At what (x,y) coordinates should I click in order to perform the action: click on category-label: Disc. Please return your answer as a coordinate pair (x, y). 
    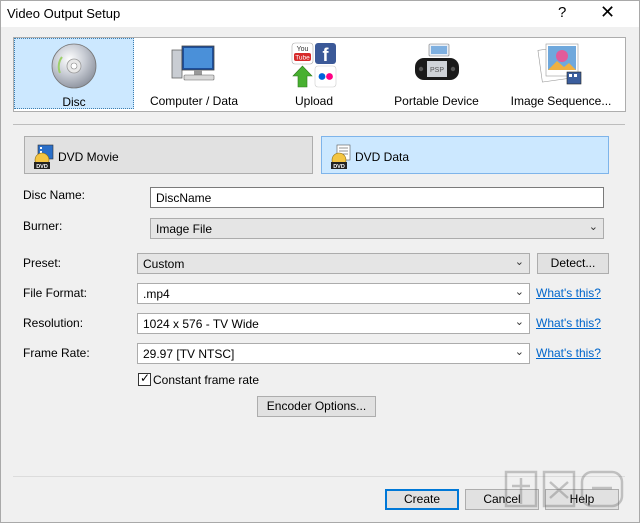
    Looking at the image, I should click on (74, 102).